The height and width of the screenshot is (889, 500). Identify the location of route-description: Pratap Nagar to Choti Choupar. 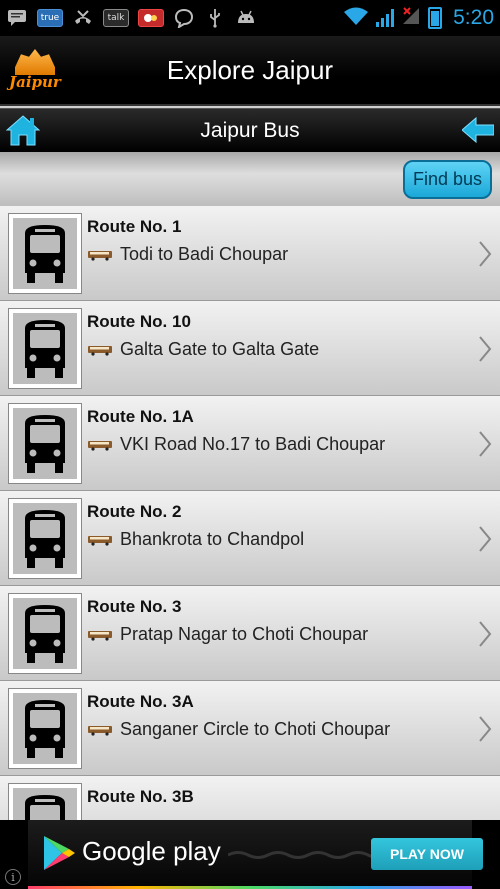
(227, 634).